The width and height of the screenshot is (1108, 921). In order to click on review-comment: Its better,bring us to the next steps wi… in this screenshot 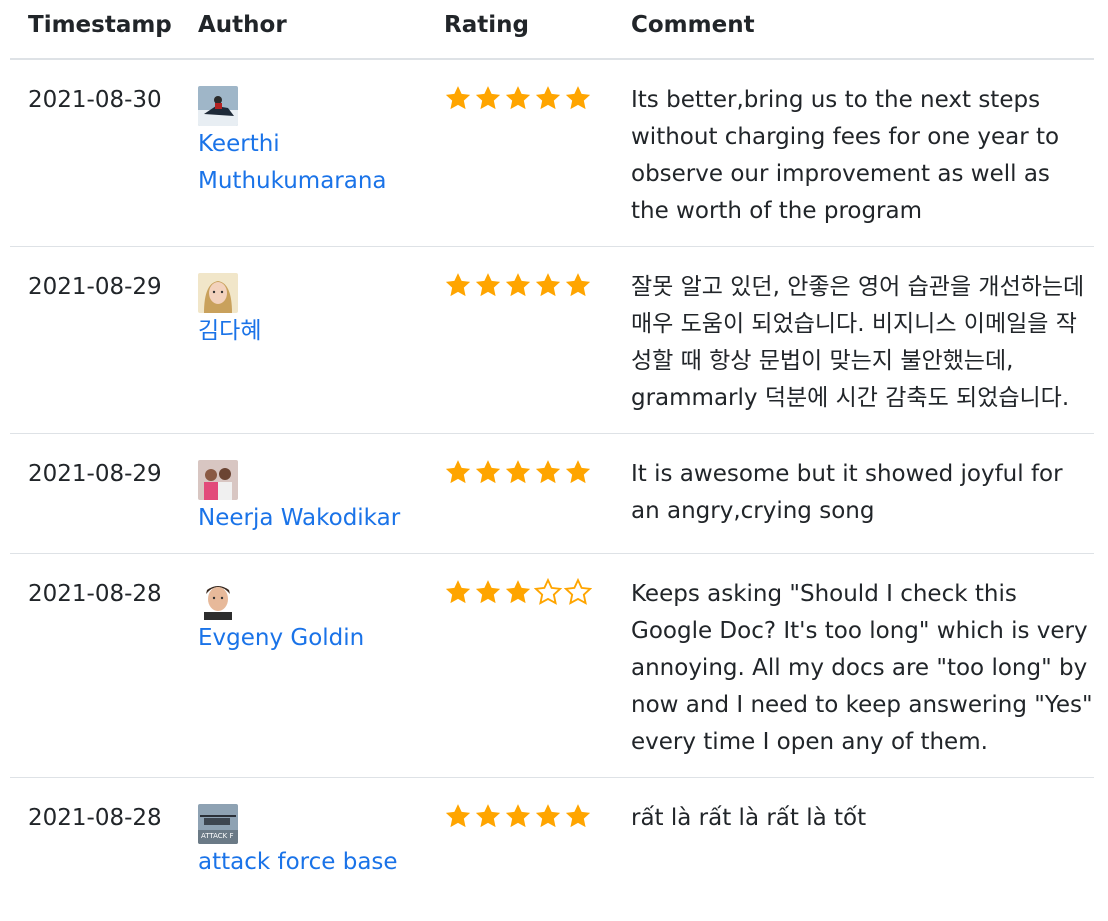, I will do `click(862, 153)`.